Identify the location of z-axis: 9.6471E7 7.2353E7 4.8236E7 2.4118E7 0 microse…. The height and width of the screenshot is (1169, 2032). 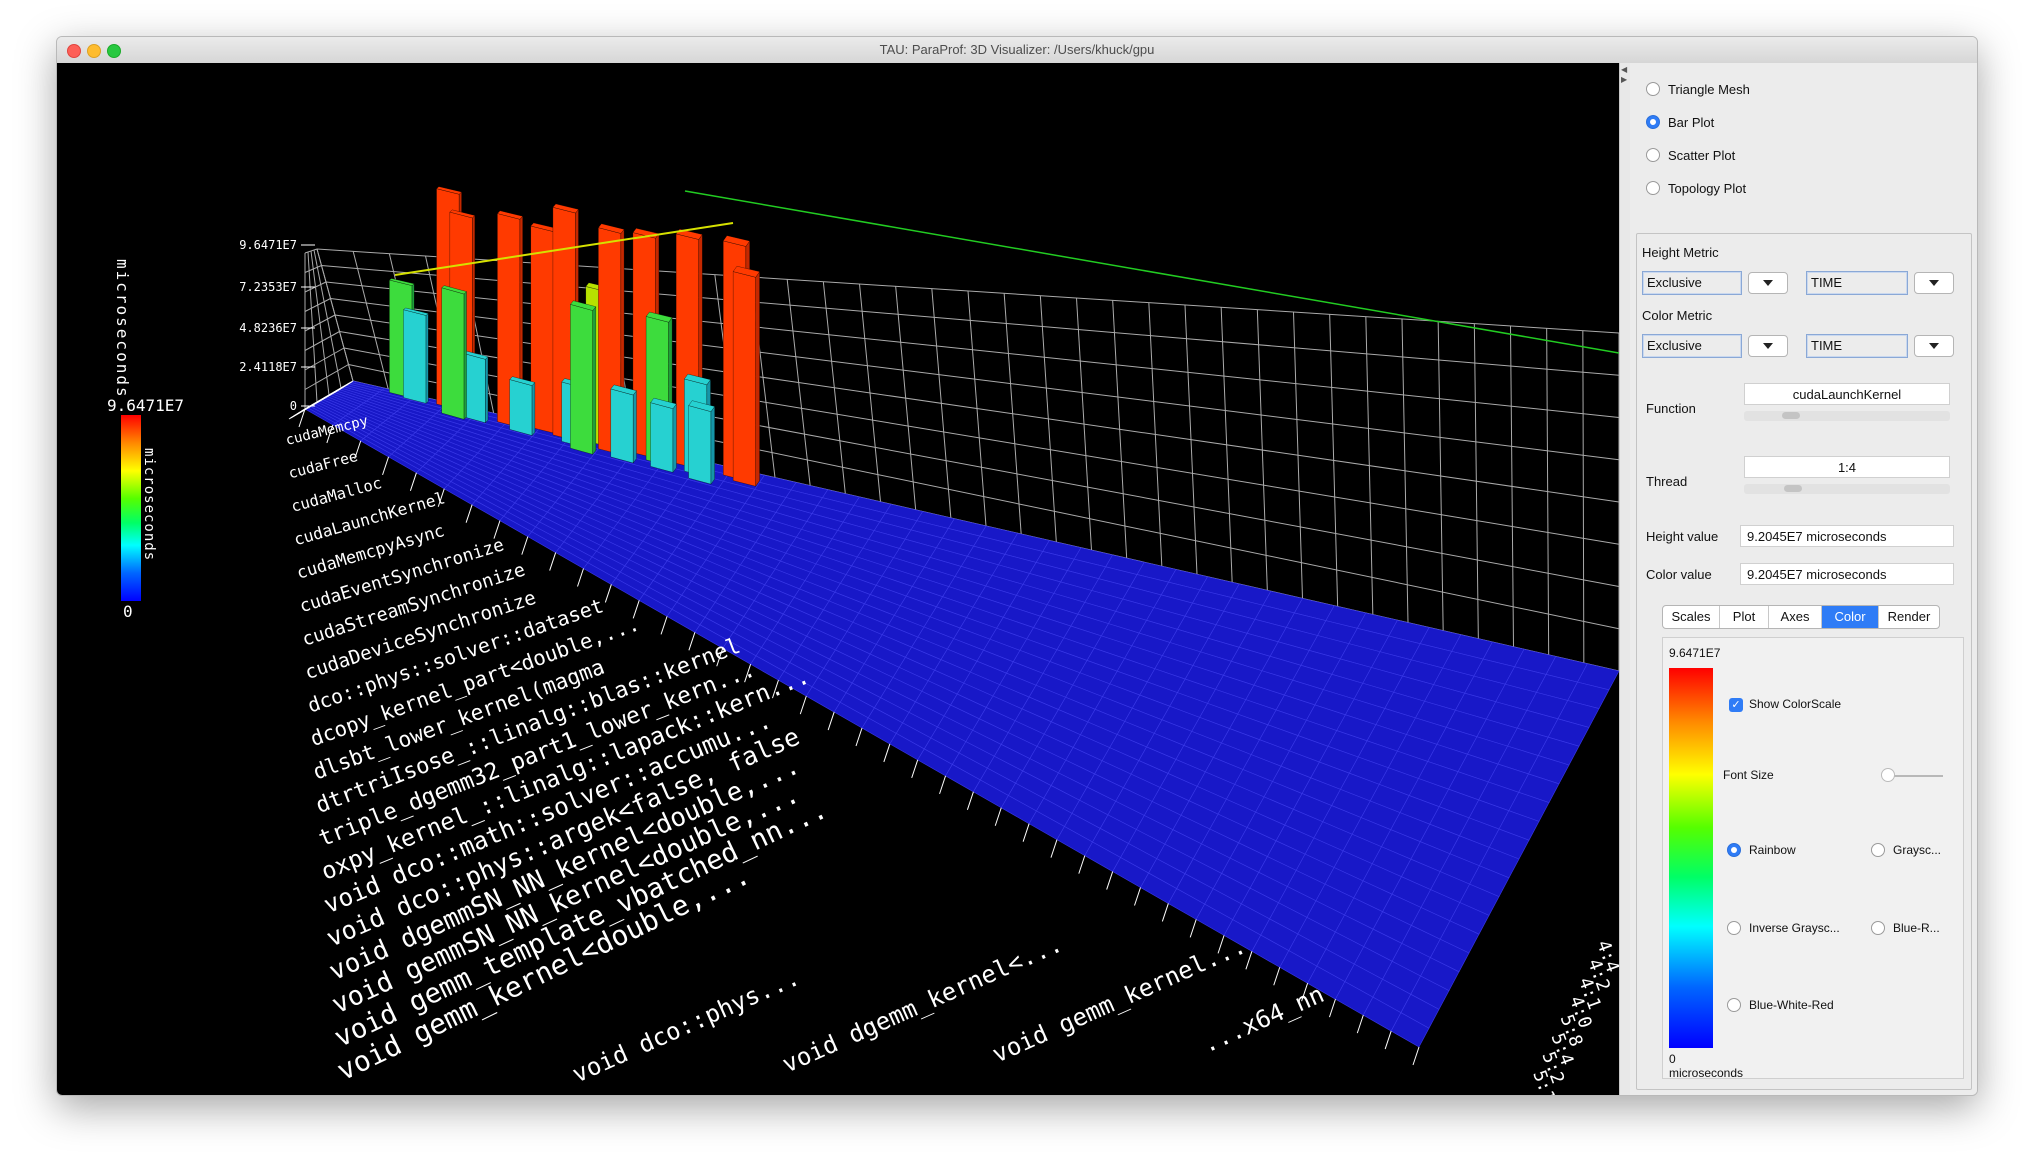
(214, 325).